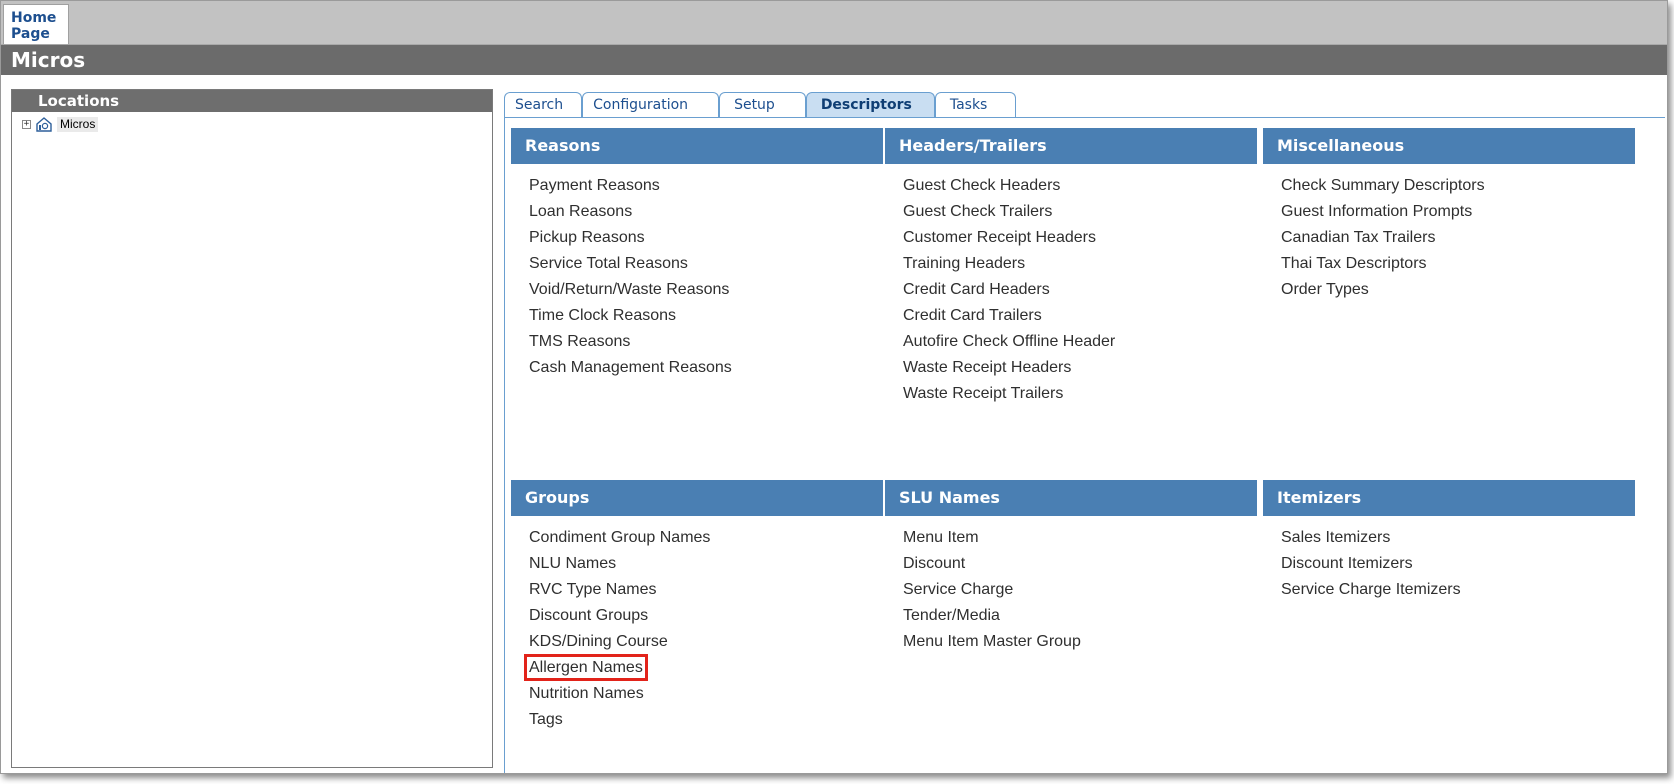  What do you see at coordinates (651, 104) in the screenshot?
I see `tab-configuration: Configuration` at bounding box center [651, 104].